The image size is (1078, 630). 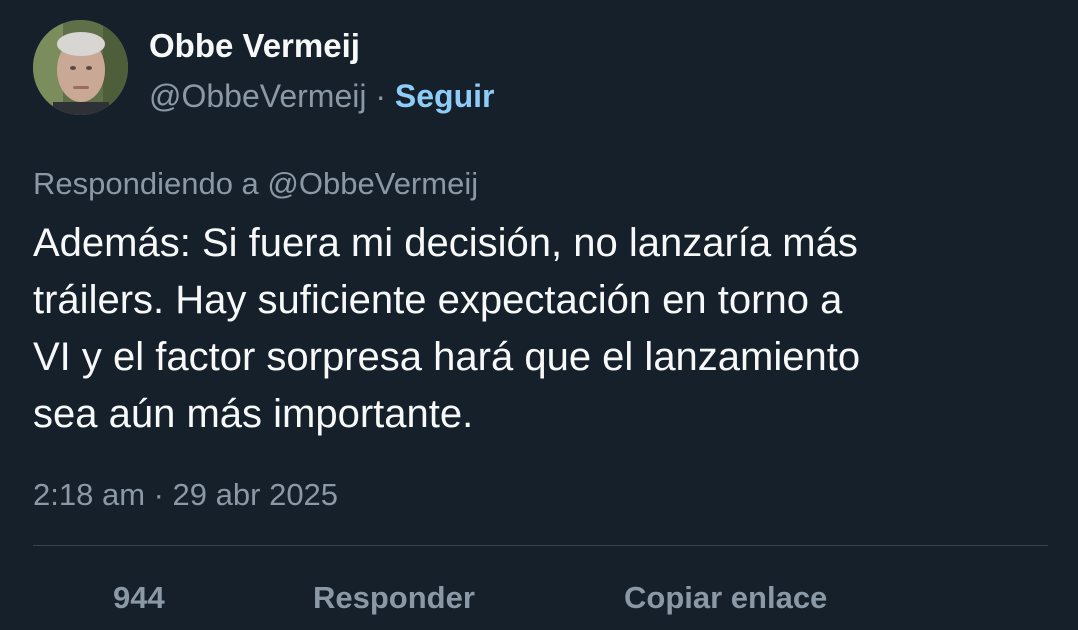 What do you see at coordinates (257, 96) in the screenshot?
I see `author-handle: @ObbeVermeij` at bounding box center [257, 96].